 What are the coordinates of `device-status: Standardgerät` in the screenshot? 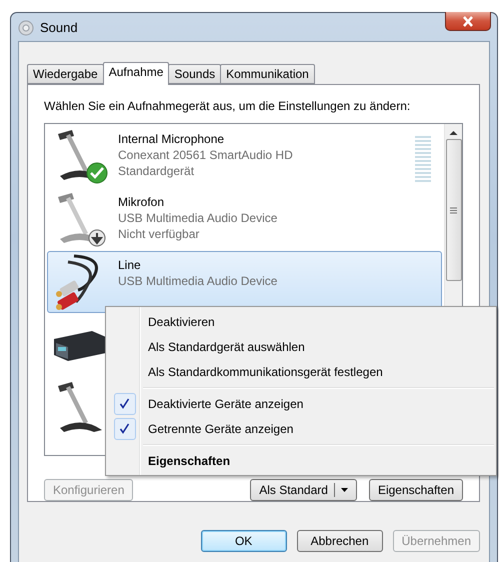 It's located at (157, 171).